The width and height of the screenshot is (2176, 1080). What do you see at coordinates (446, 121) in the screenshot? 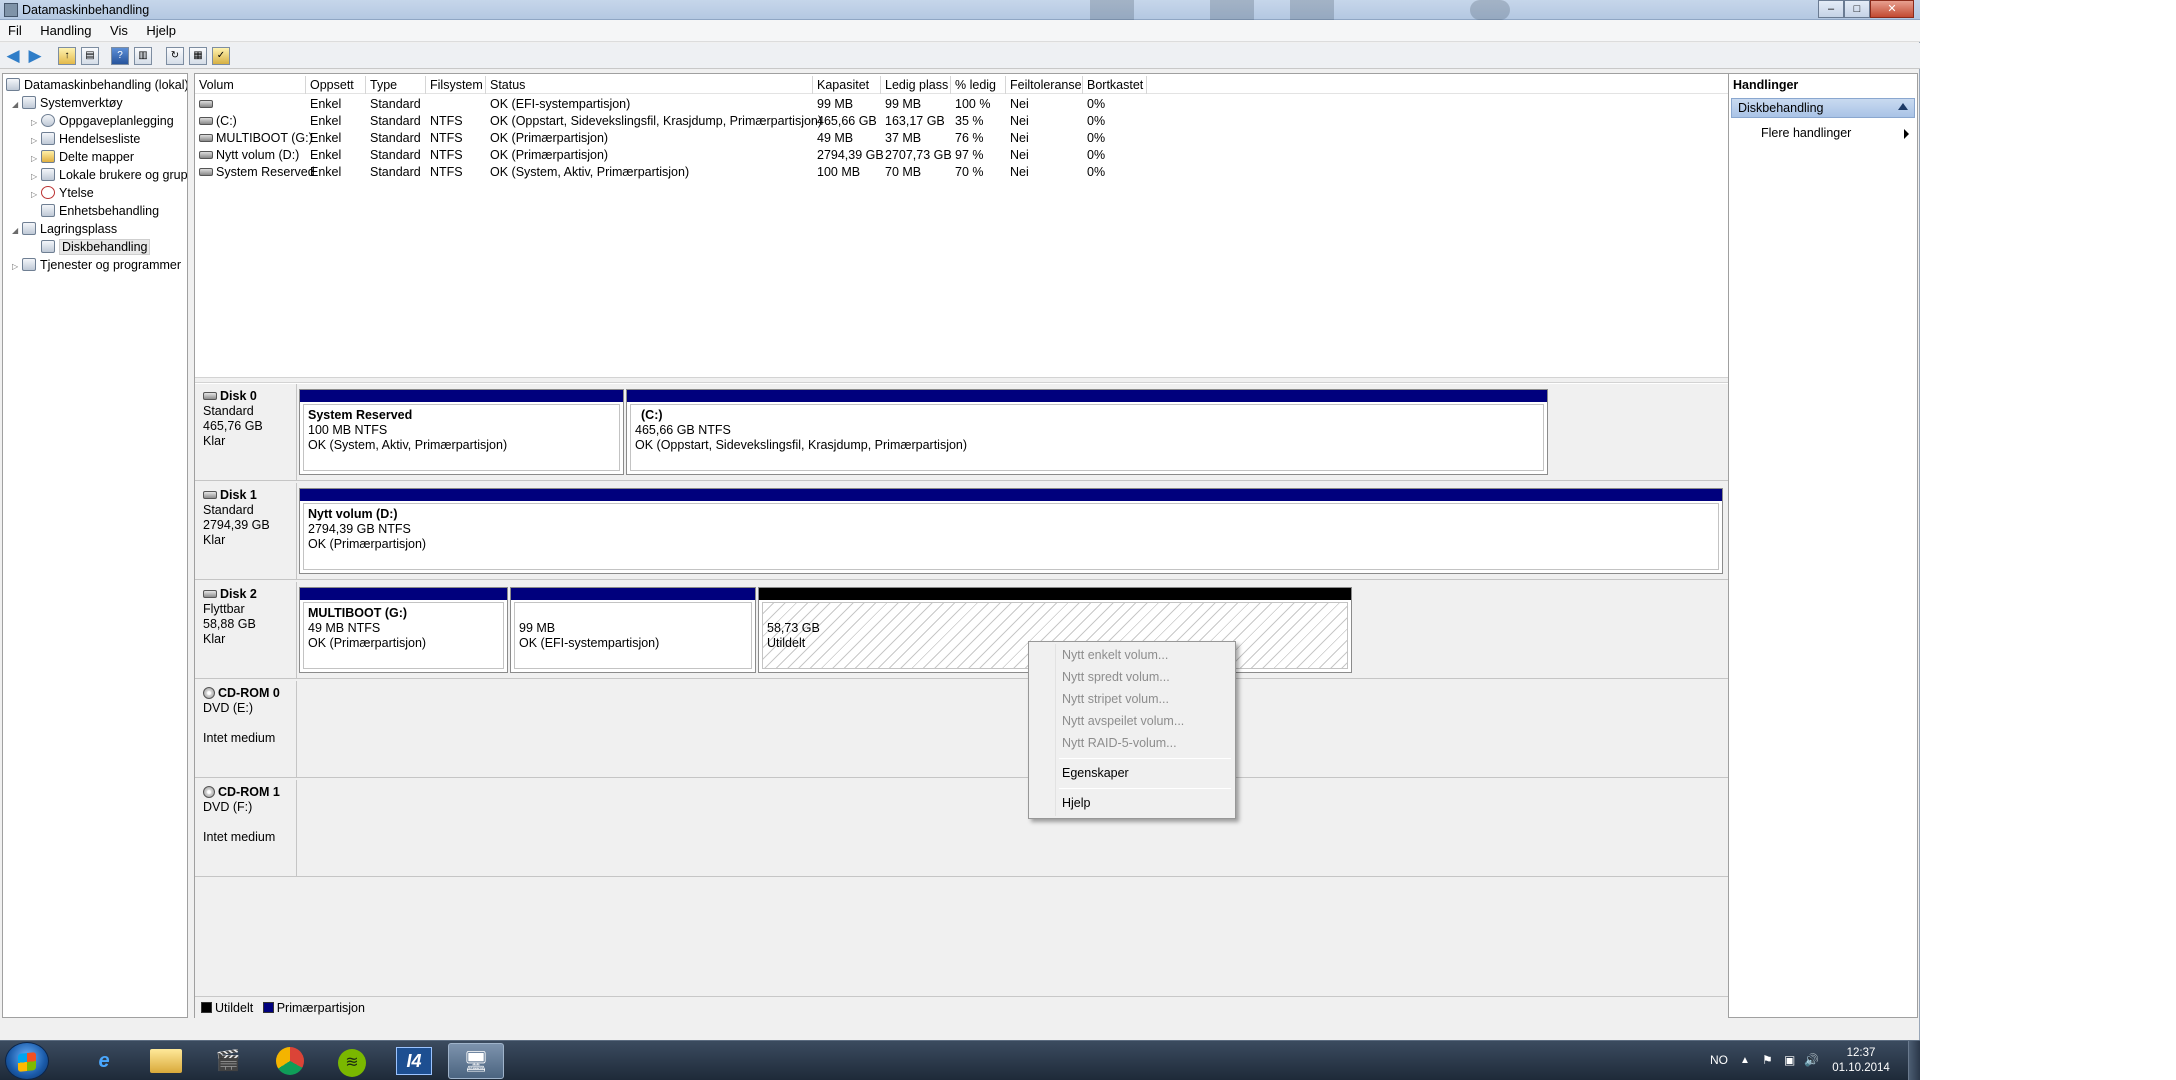
I see `table-cell-fs: NTFS` at bounding box center [446, 121].